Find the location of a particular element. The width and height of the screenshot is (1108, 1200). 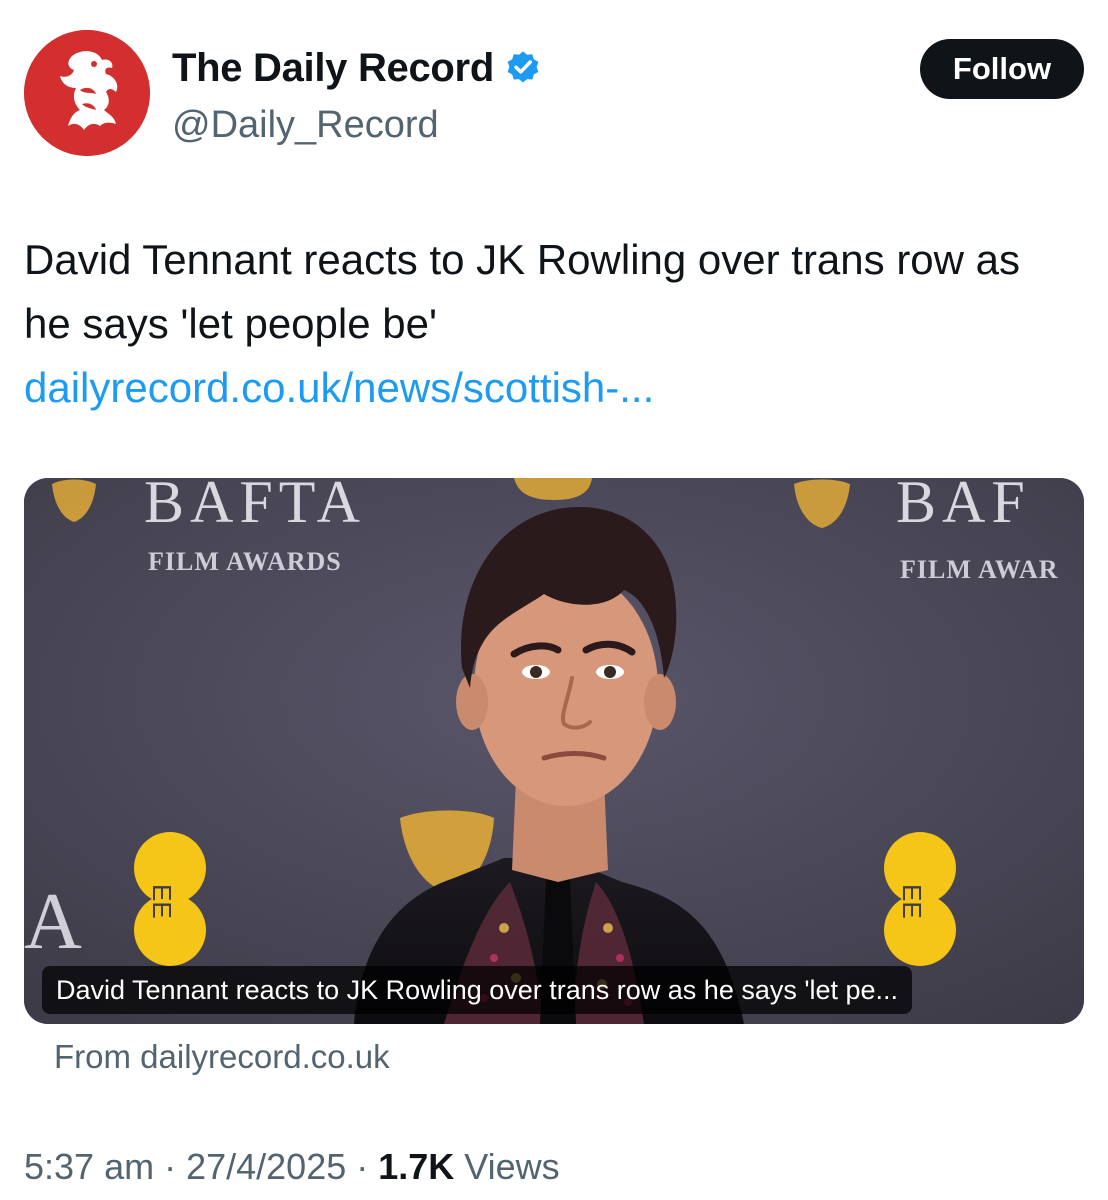

follow-button: Follow is located at coordinates (1002, 69).